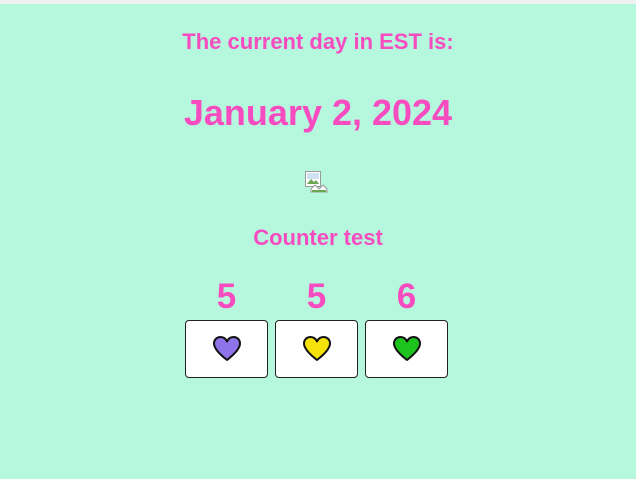 Image resolution: width=636 pixels, height=479 pixels. I want to click on day-label: The current day in EST is:, so click(318, 41).